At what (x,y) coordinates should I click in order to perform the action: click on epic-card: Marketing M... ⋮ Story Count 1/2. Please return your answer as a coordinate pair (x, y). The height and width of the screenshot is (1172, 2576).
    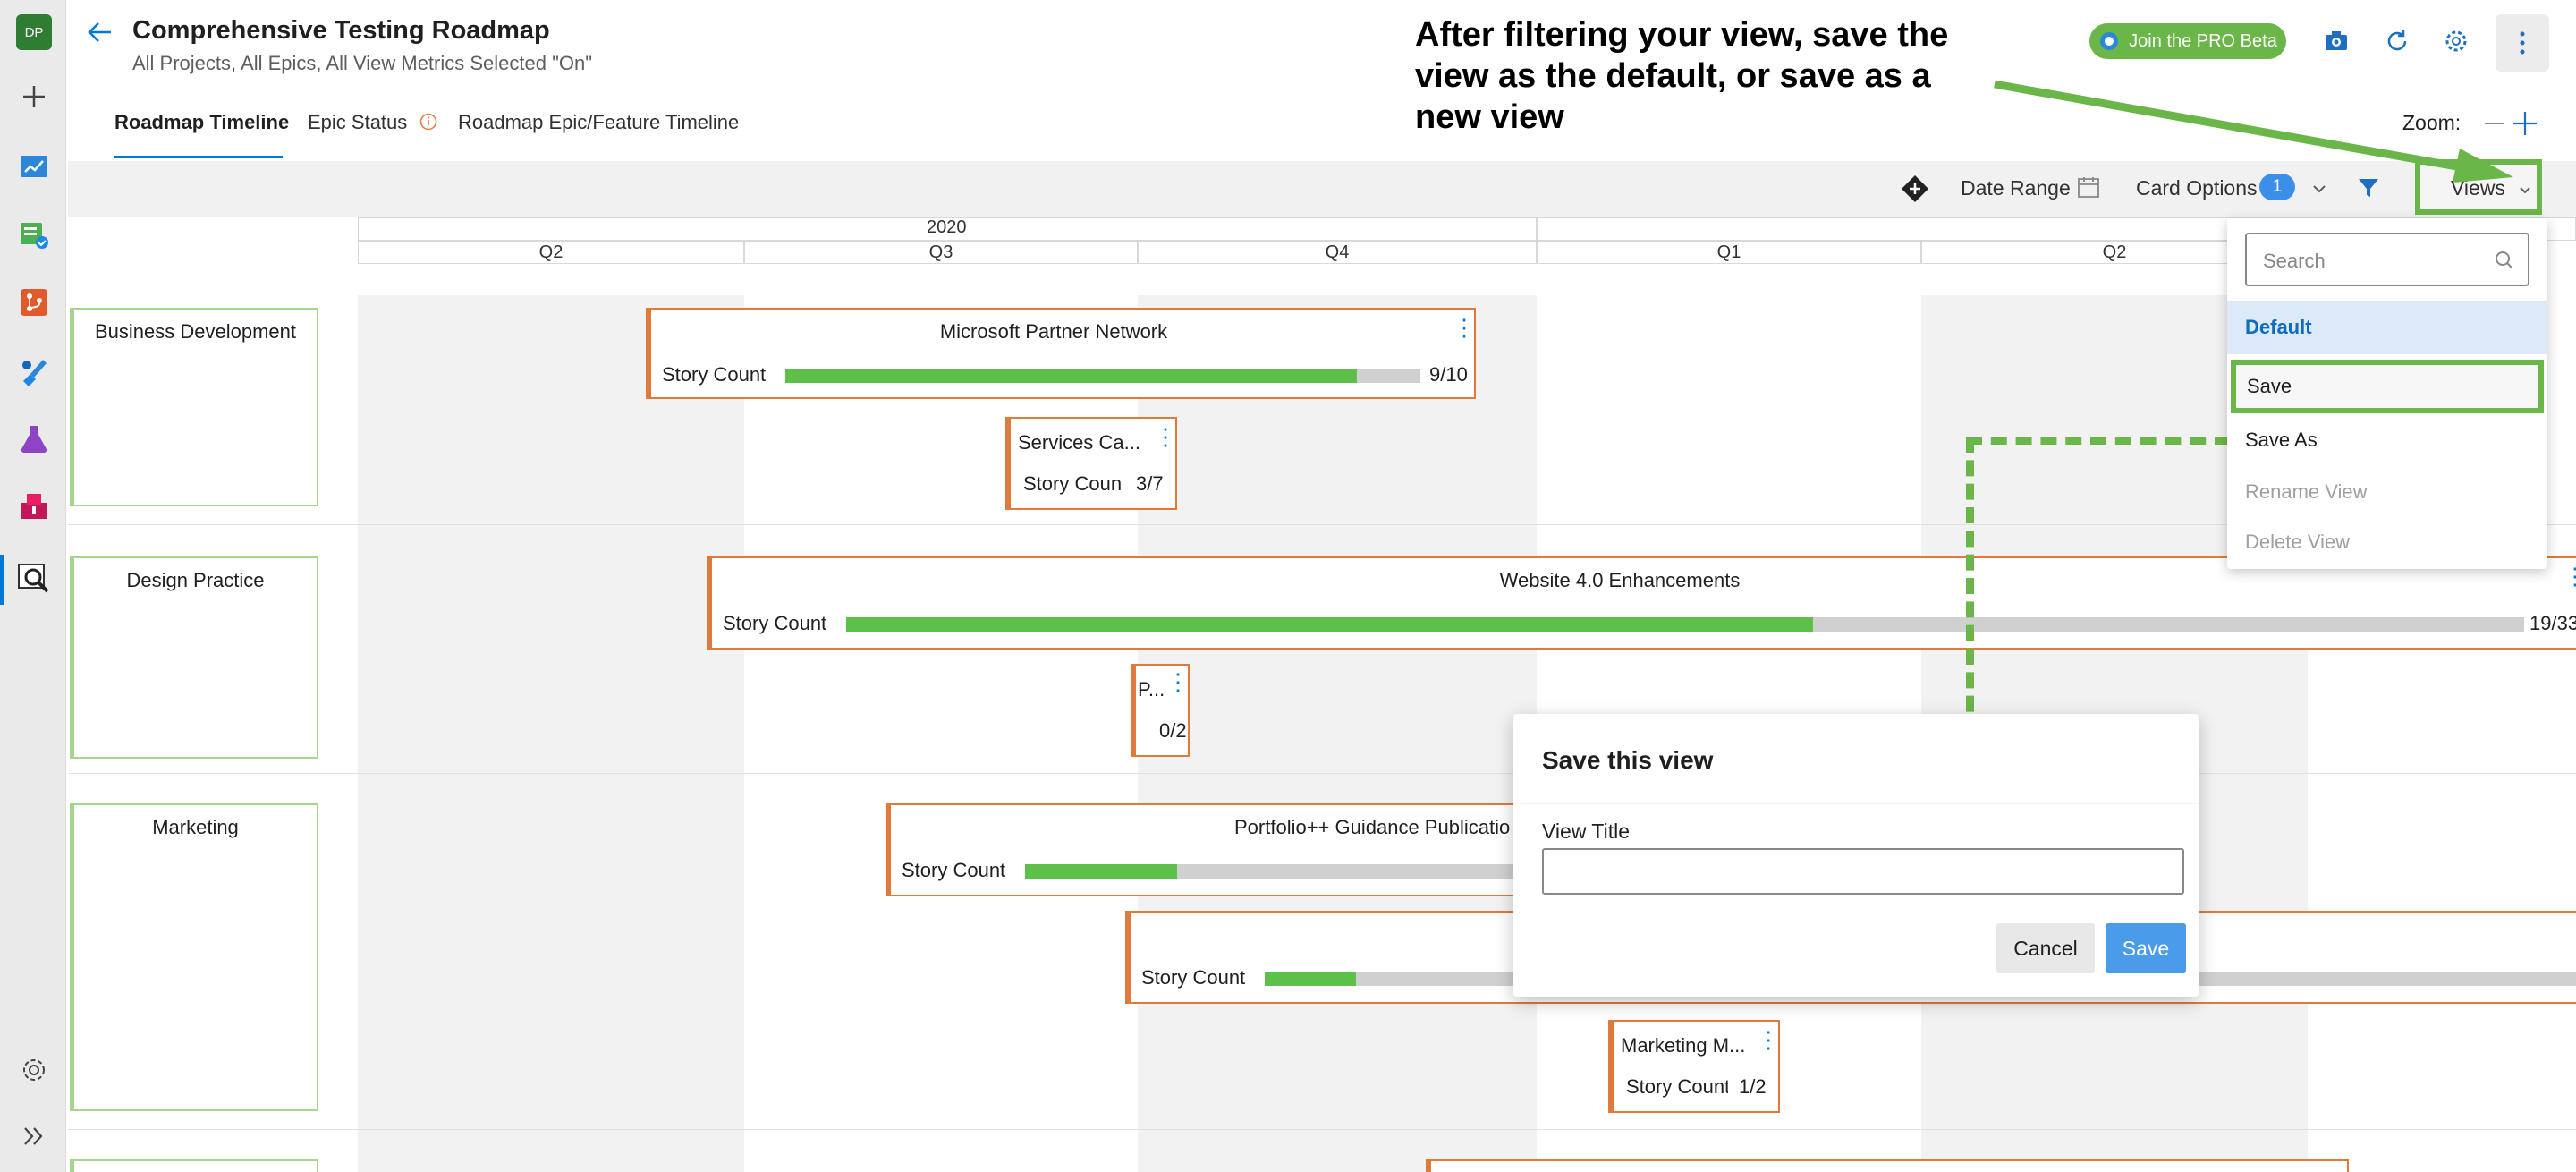
    Looking at the image, I should click on (1694, 1066).